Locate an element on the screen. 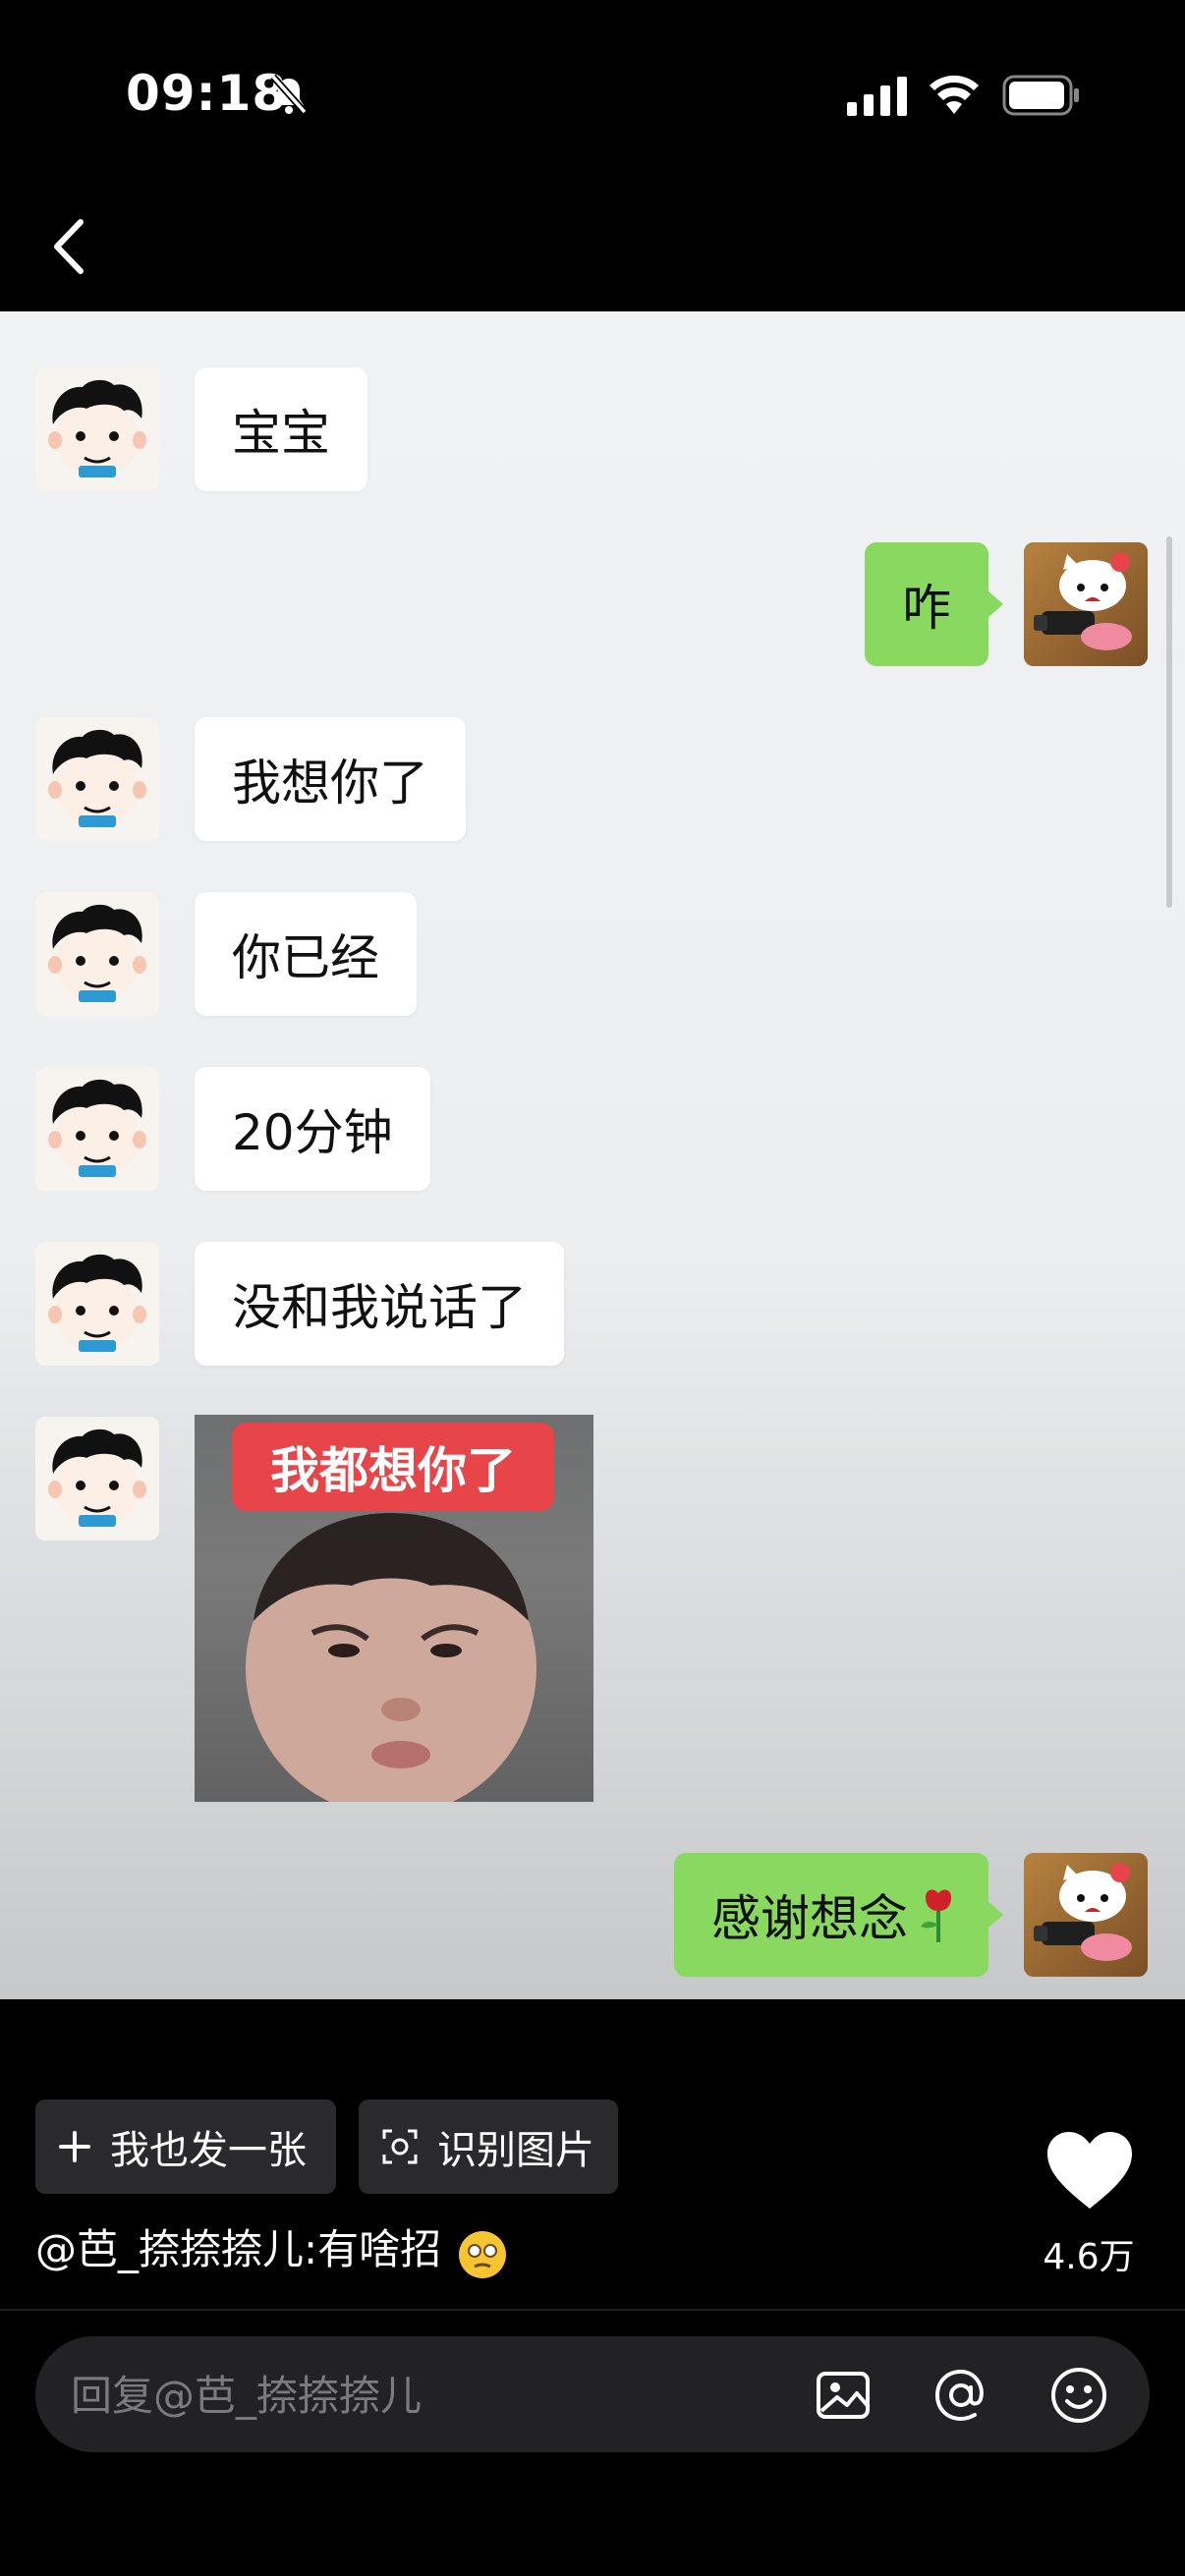 This screenshot has height=2576, width=1185. dizzy-emoji-icon is located at coordinates (482, 2254).